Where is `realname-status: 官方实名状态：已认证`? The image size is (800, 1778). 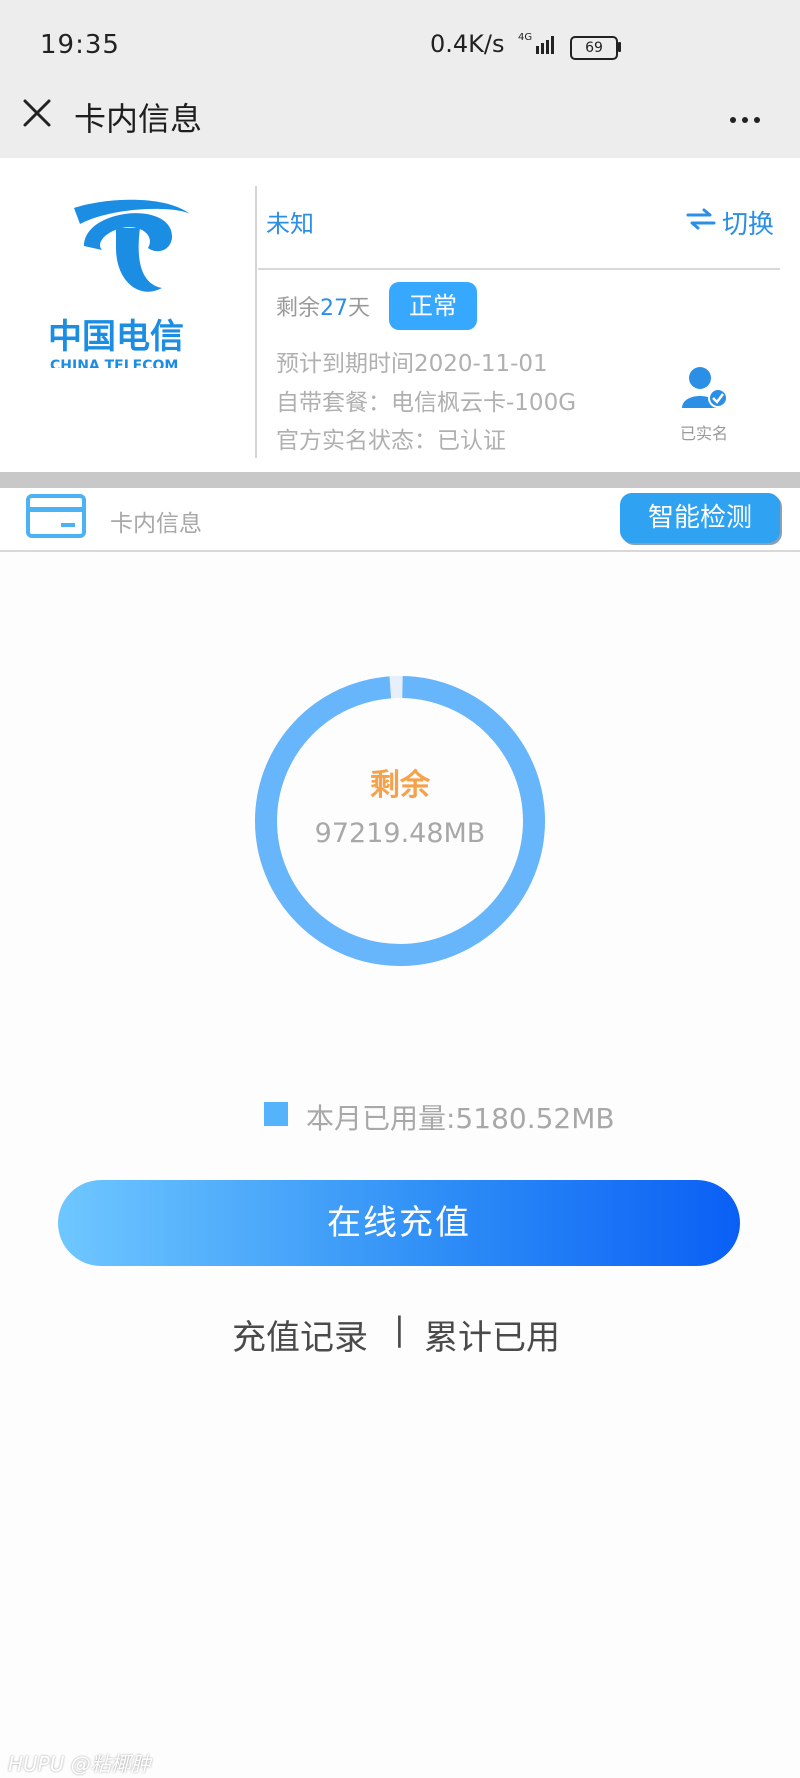 realname-status: 官方实名状态：已认证 is located at coordinates (391, 441).